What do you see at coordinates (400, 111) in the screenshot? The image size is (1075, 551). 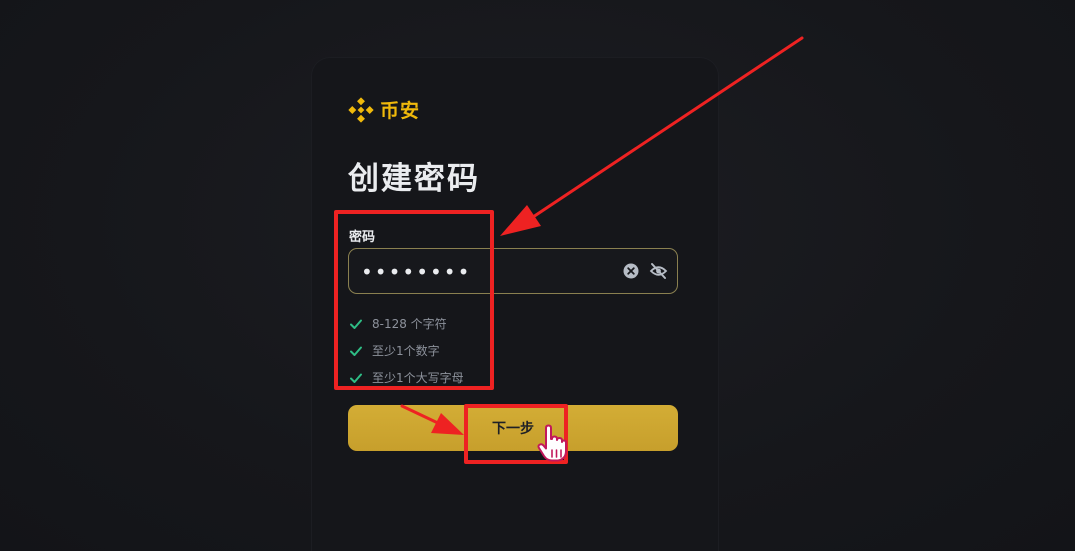 I see `brand-name: 币安` at bounding box center [400, 111].